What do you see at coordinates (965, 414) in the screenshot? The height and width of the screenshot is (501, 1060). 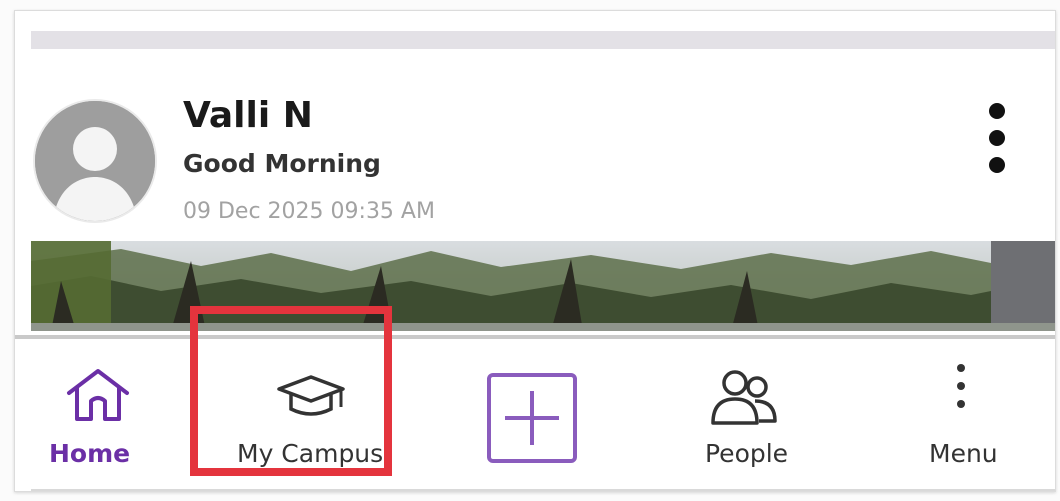 I see `nav-item-menu: Menu` at bounding box center [965, 414].